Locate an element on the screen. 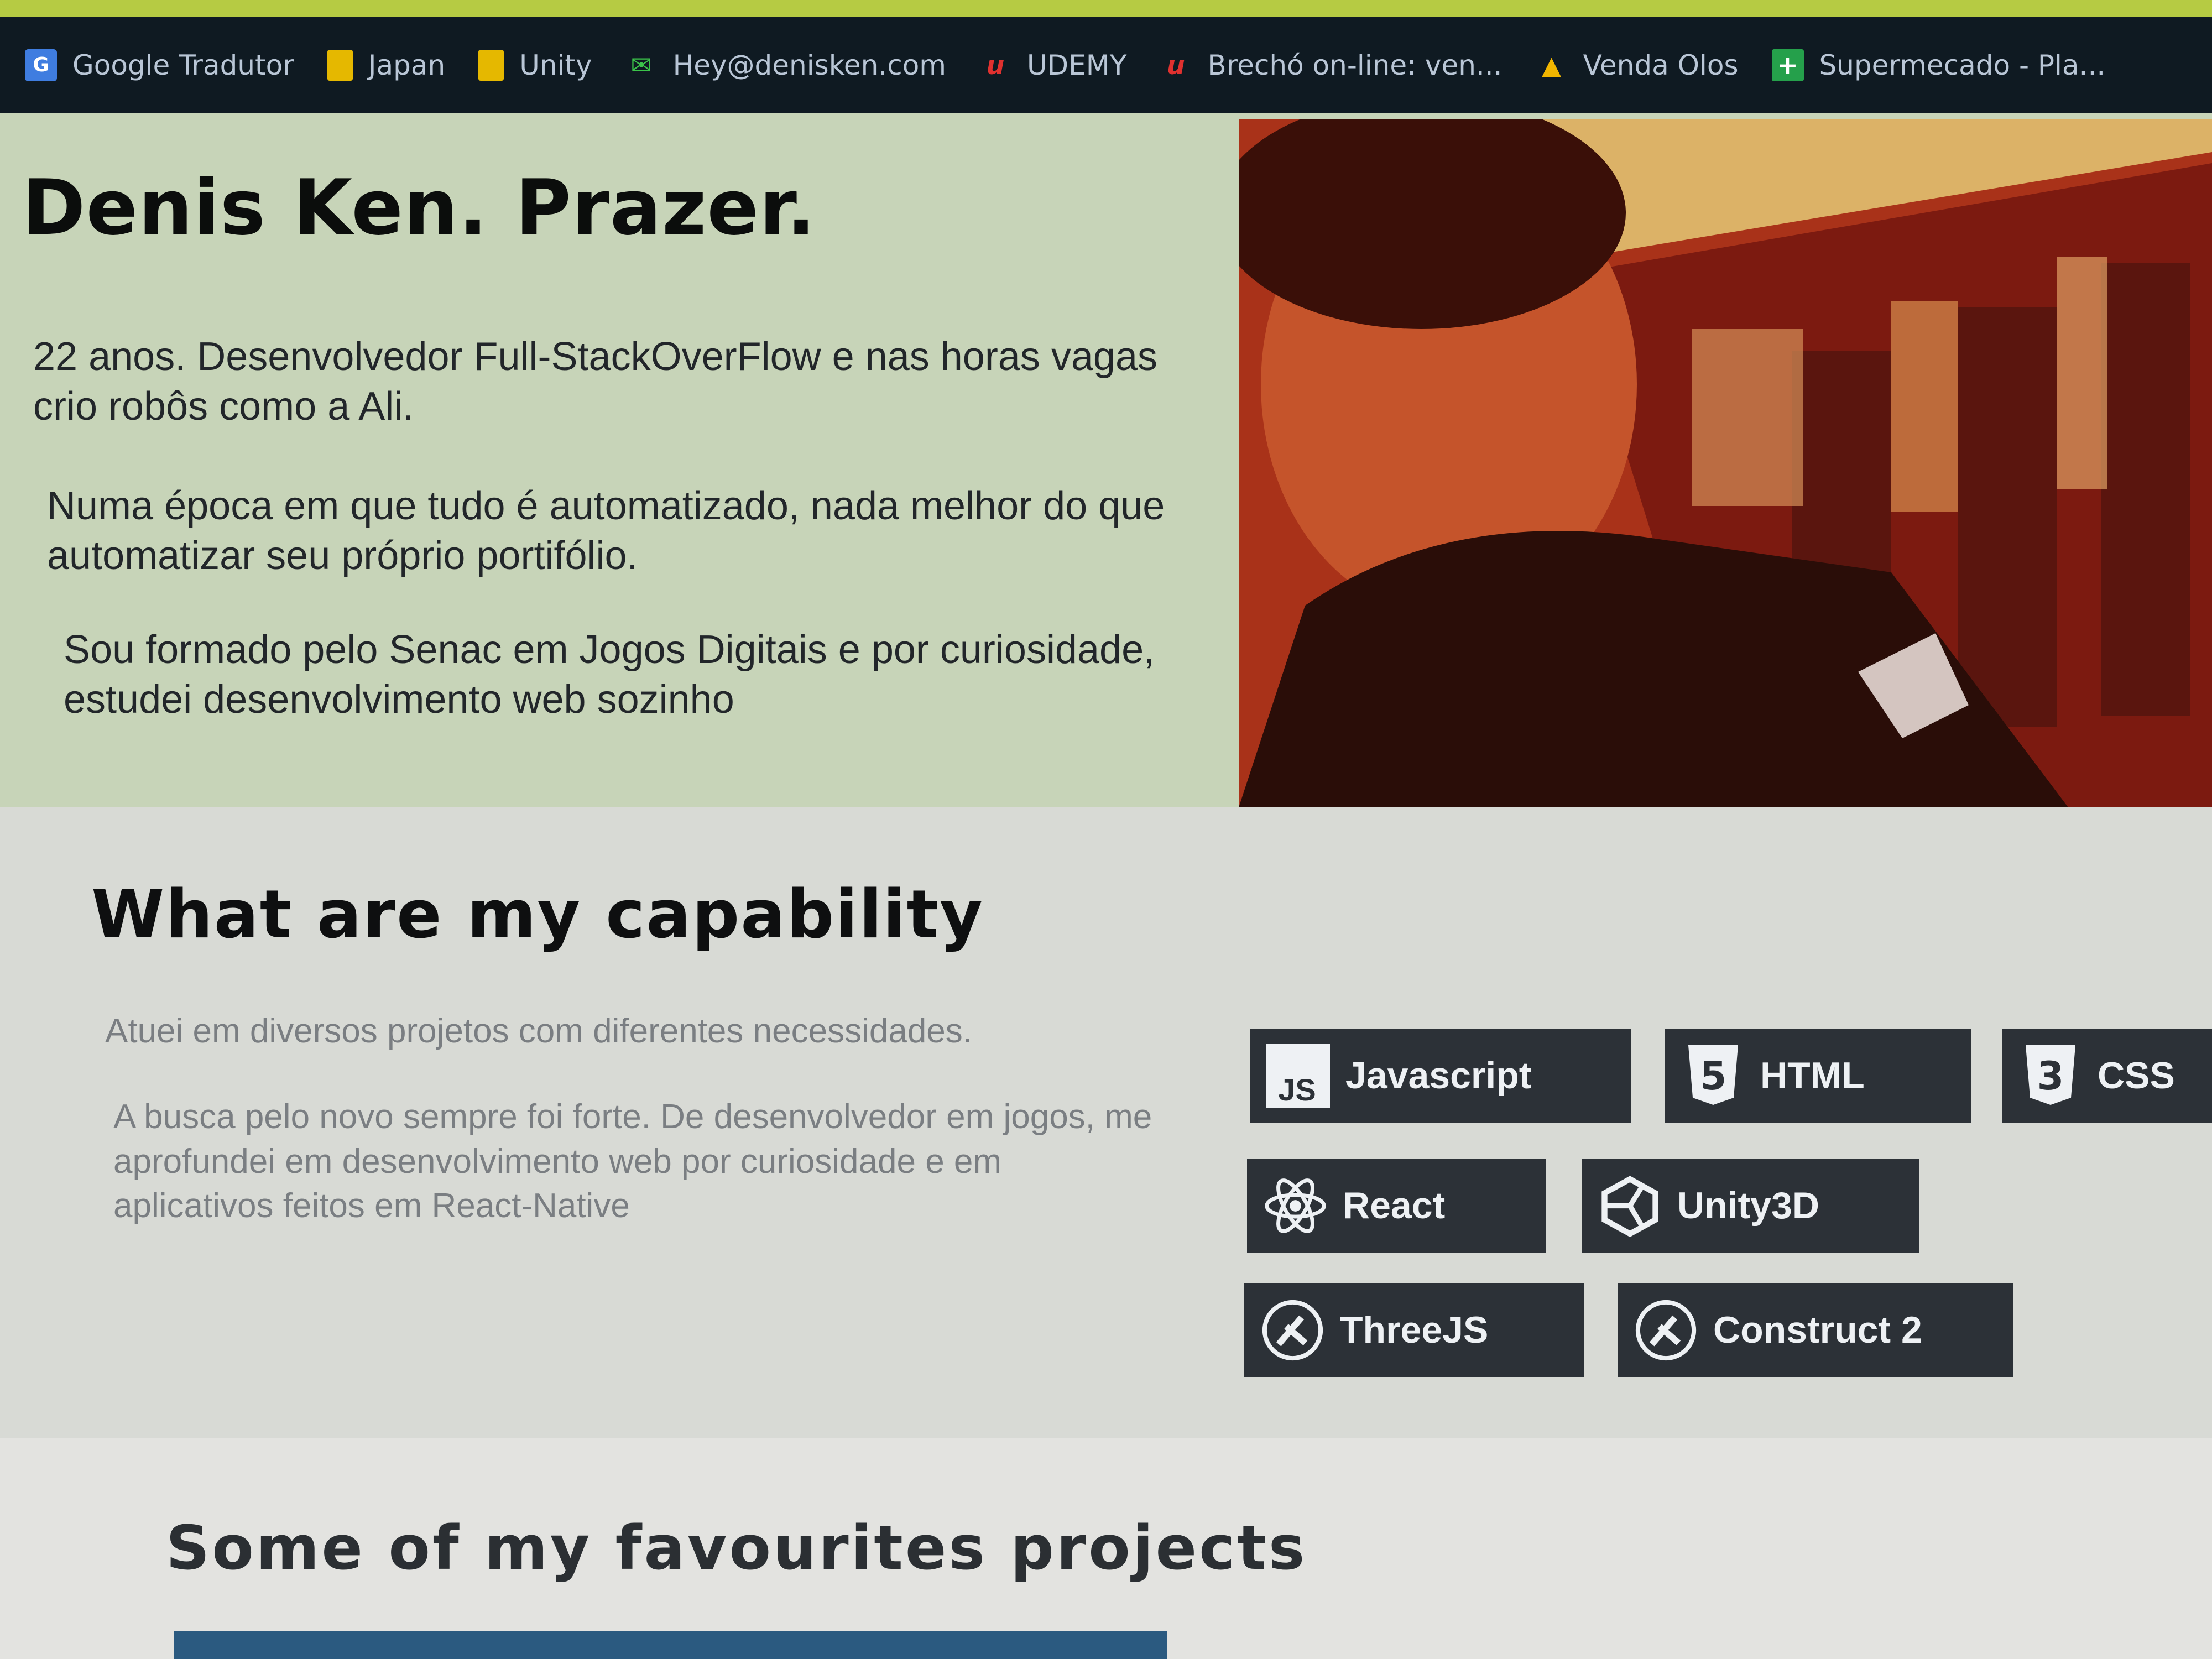 This screenshot has width=2212, height=1659. svg-text: 3 is located at coordinates (2050, 1076).